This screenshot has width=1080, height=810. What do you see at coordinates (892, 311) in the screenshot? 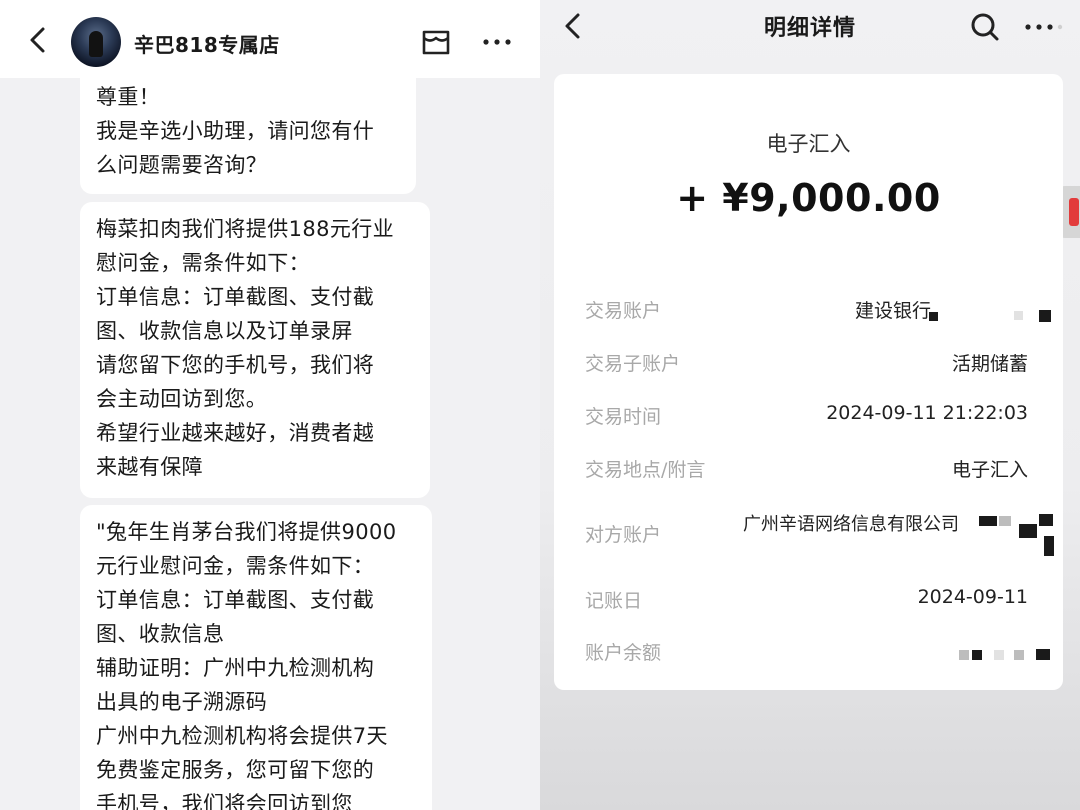
I see `row-value: 建设银行` at bounding box center [892, 311].